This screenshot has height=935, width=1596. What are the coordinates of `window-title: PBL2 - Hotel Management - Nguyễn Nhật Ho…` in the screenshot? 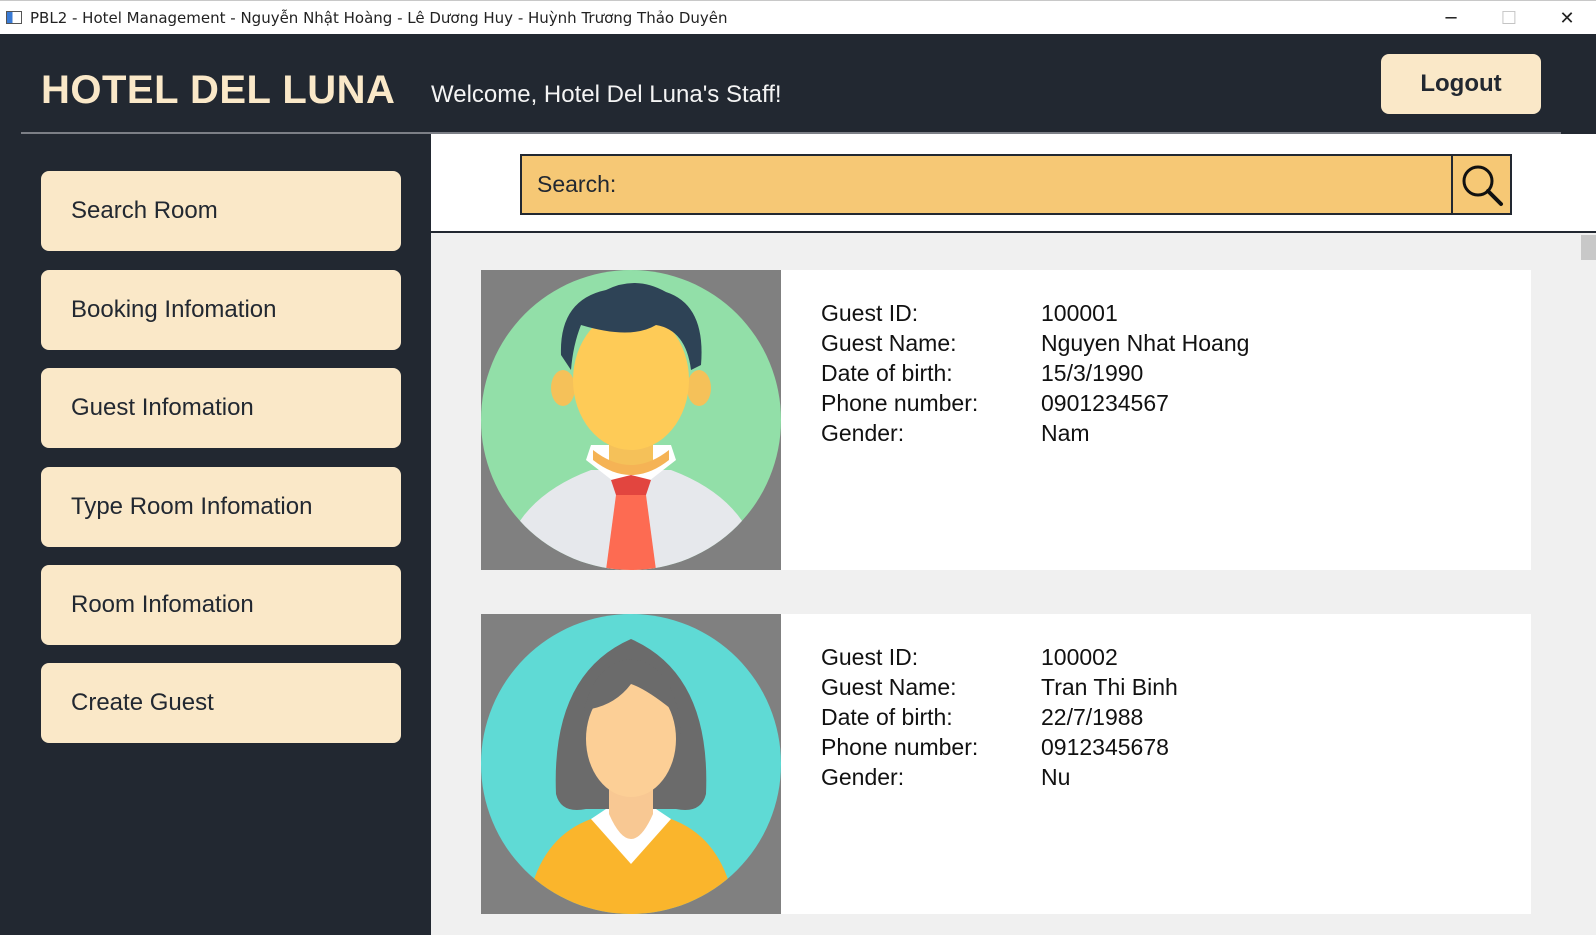 It's located at (379, 17).